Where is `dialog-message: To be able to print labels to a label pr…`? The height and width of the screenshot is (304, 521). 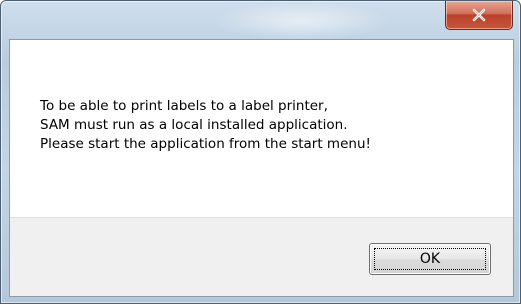
dialog-message: To be able to print labels to a label pr… is located at coordinates (205, 125).